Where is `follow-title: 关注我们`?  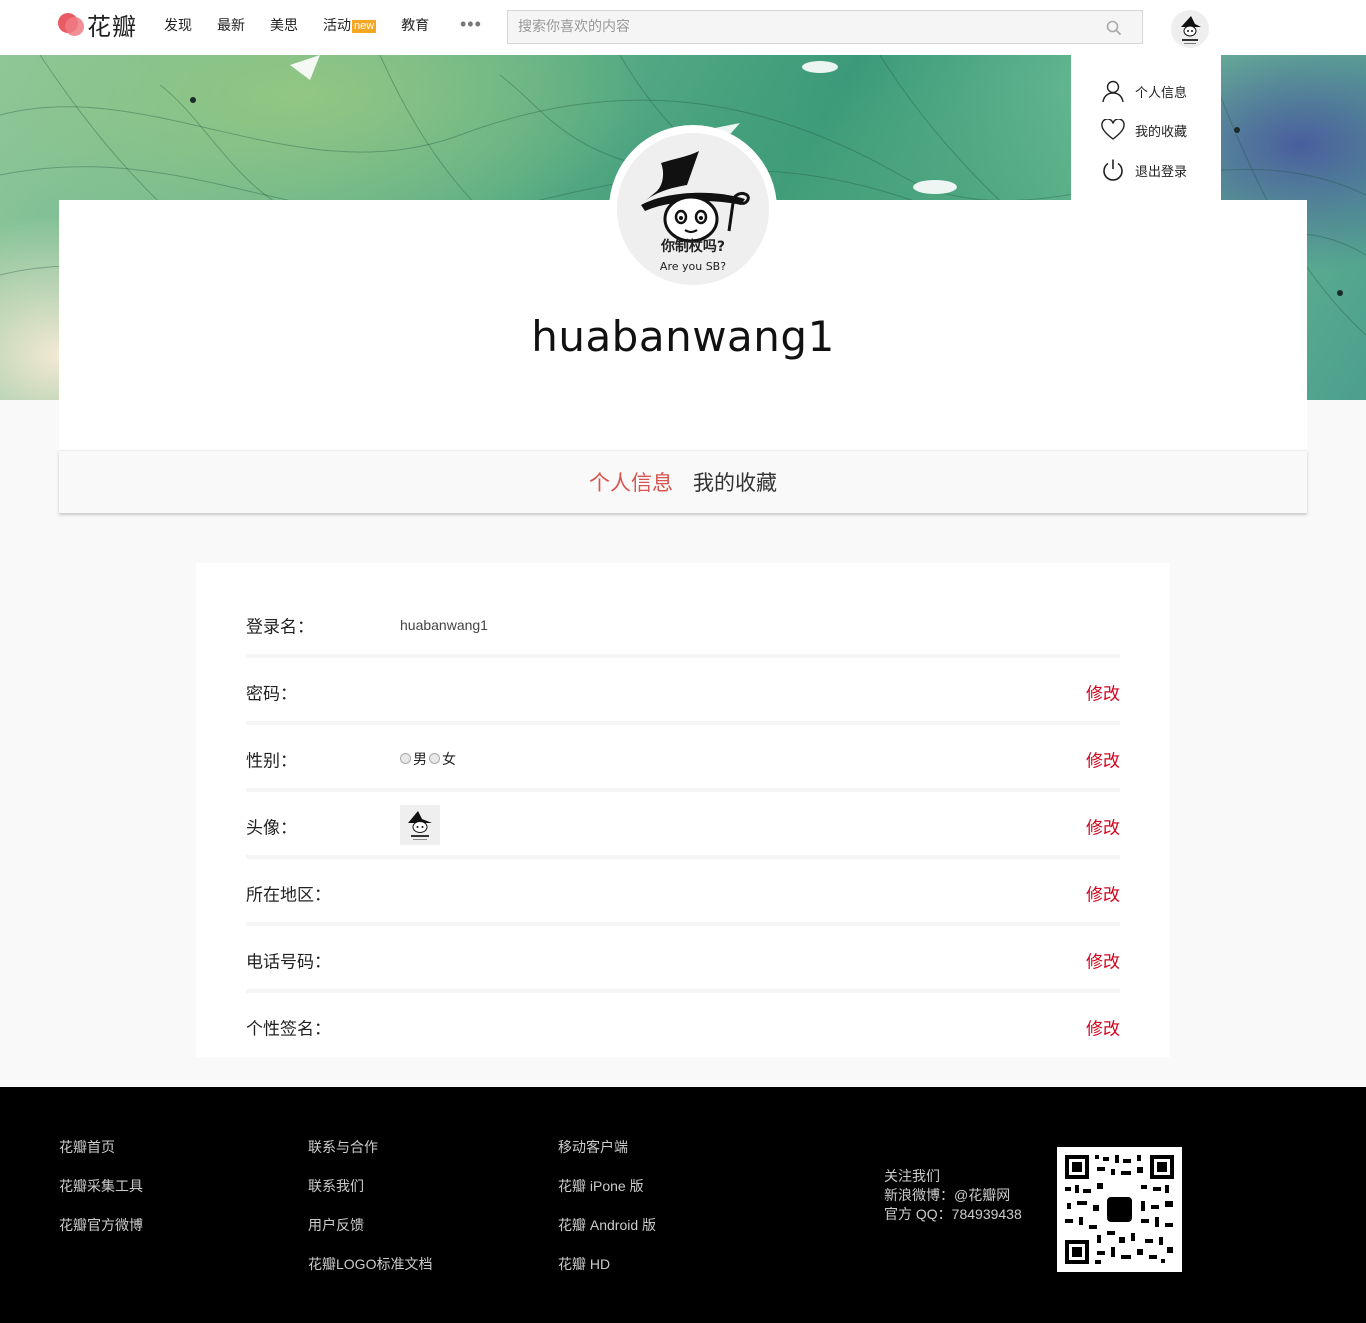
follow-title: 关注我们 is located at coordinates (912, 1176).